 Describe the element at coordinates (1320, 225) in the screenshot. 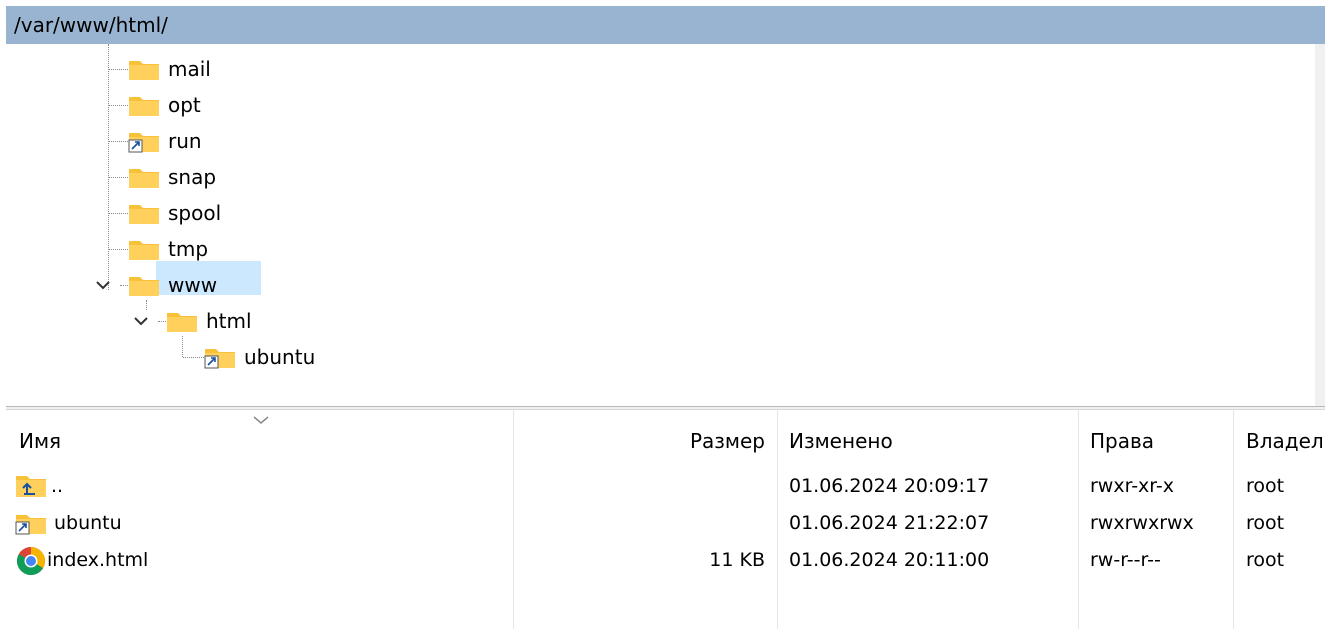

I see `tree-scrollbar` at that location.